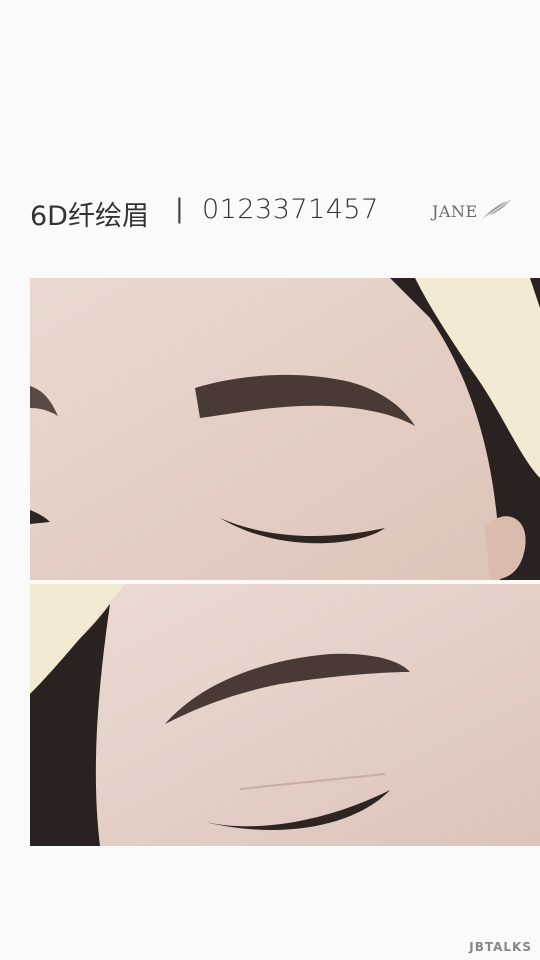  I want to click on watermark-logo: JBTALKS, so click(500, 947).